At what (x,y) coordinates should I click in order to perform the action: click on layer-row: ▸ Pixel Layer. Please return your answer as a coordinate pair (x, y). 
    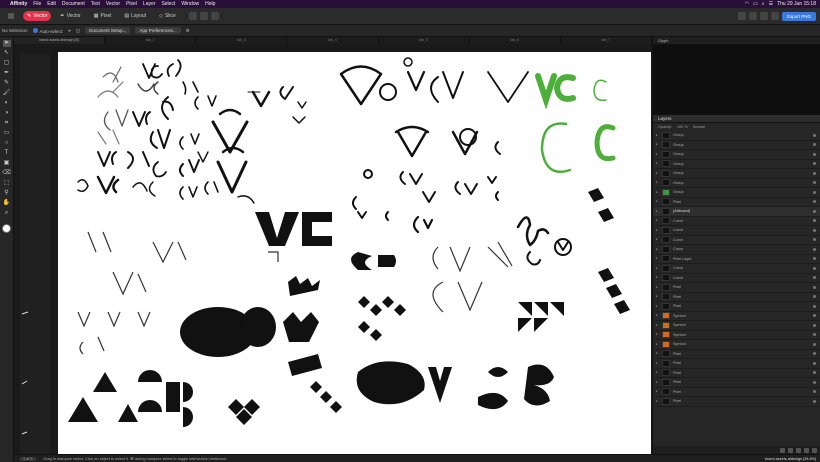
    Looking at the image, I should click on (736, 259).